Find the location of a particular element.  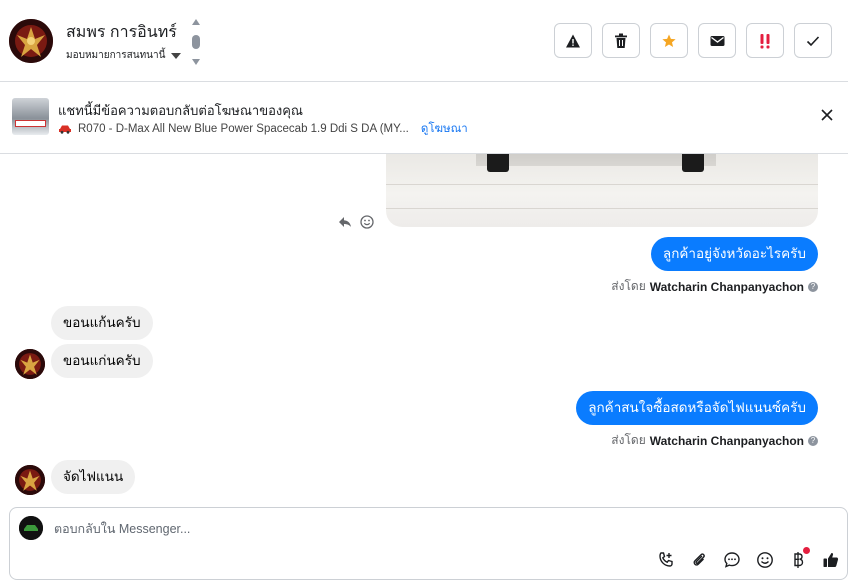

delete-button is located at coordinates (621, 40).